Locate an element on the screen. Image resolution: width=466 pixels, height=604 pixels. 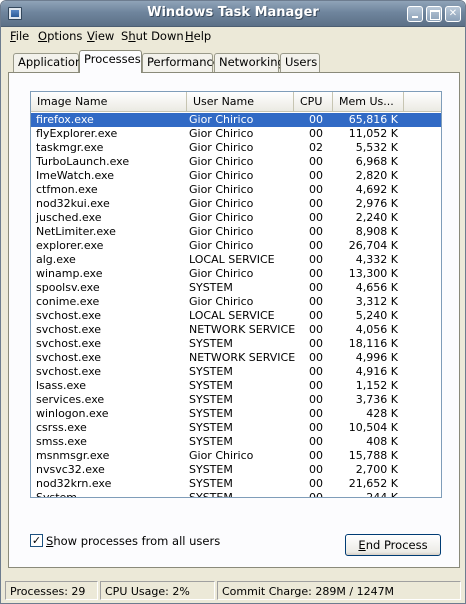
process-row: svchost.exe SYSTEM 00 4,916 K is located at coordinates (236, 372).